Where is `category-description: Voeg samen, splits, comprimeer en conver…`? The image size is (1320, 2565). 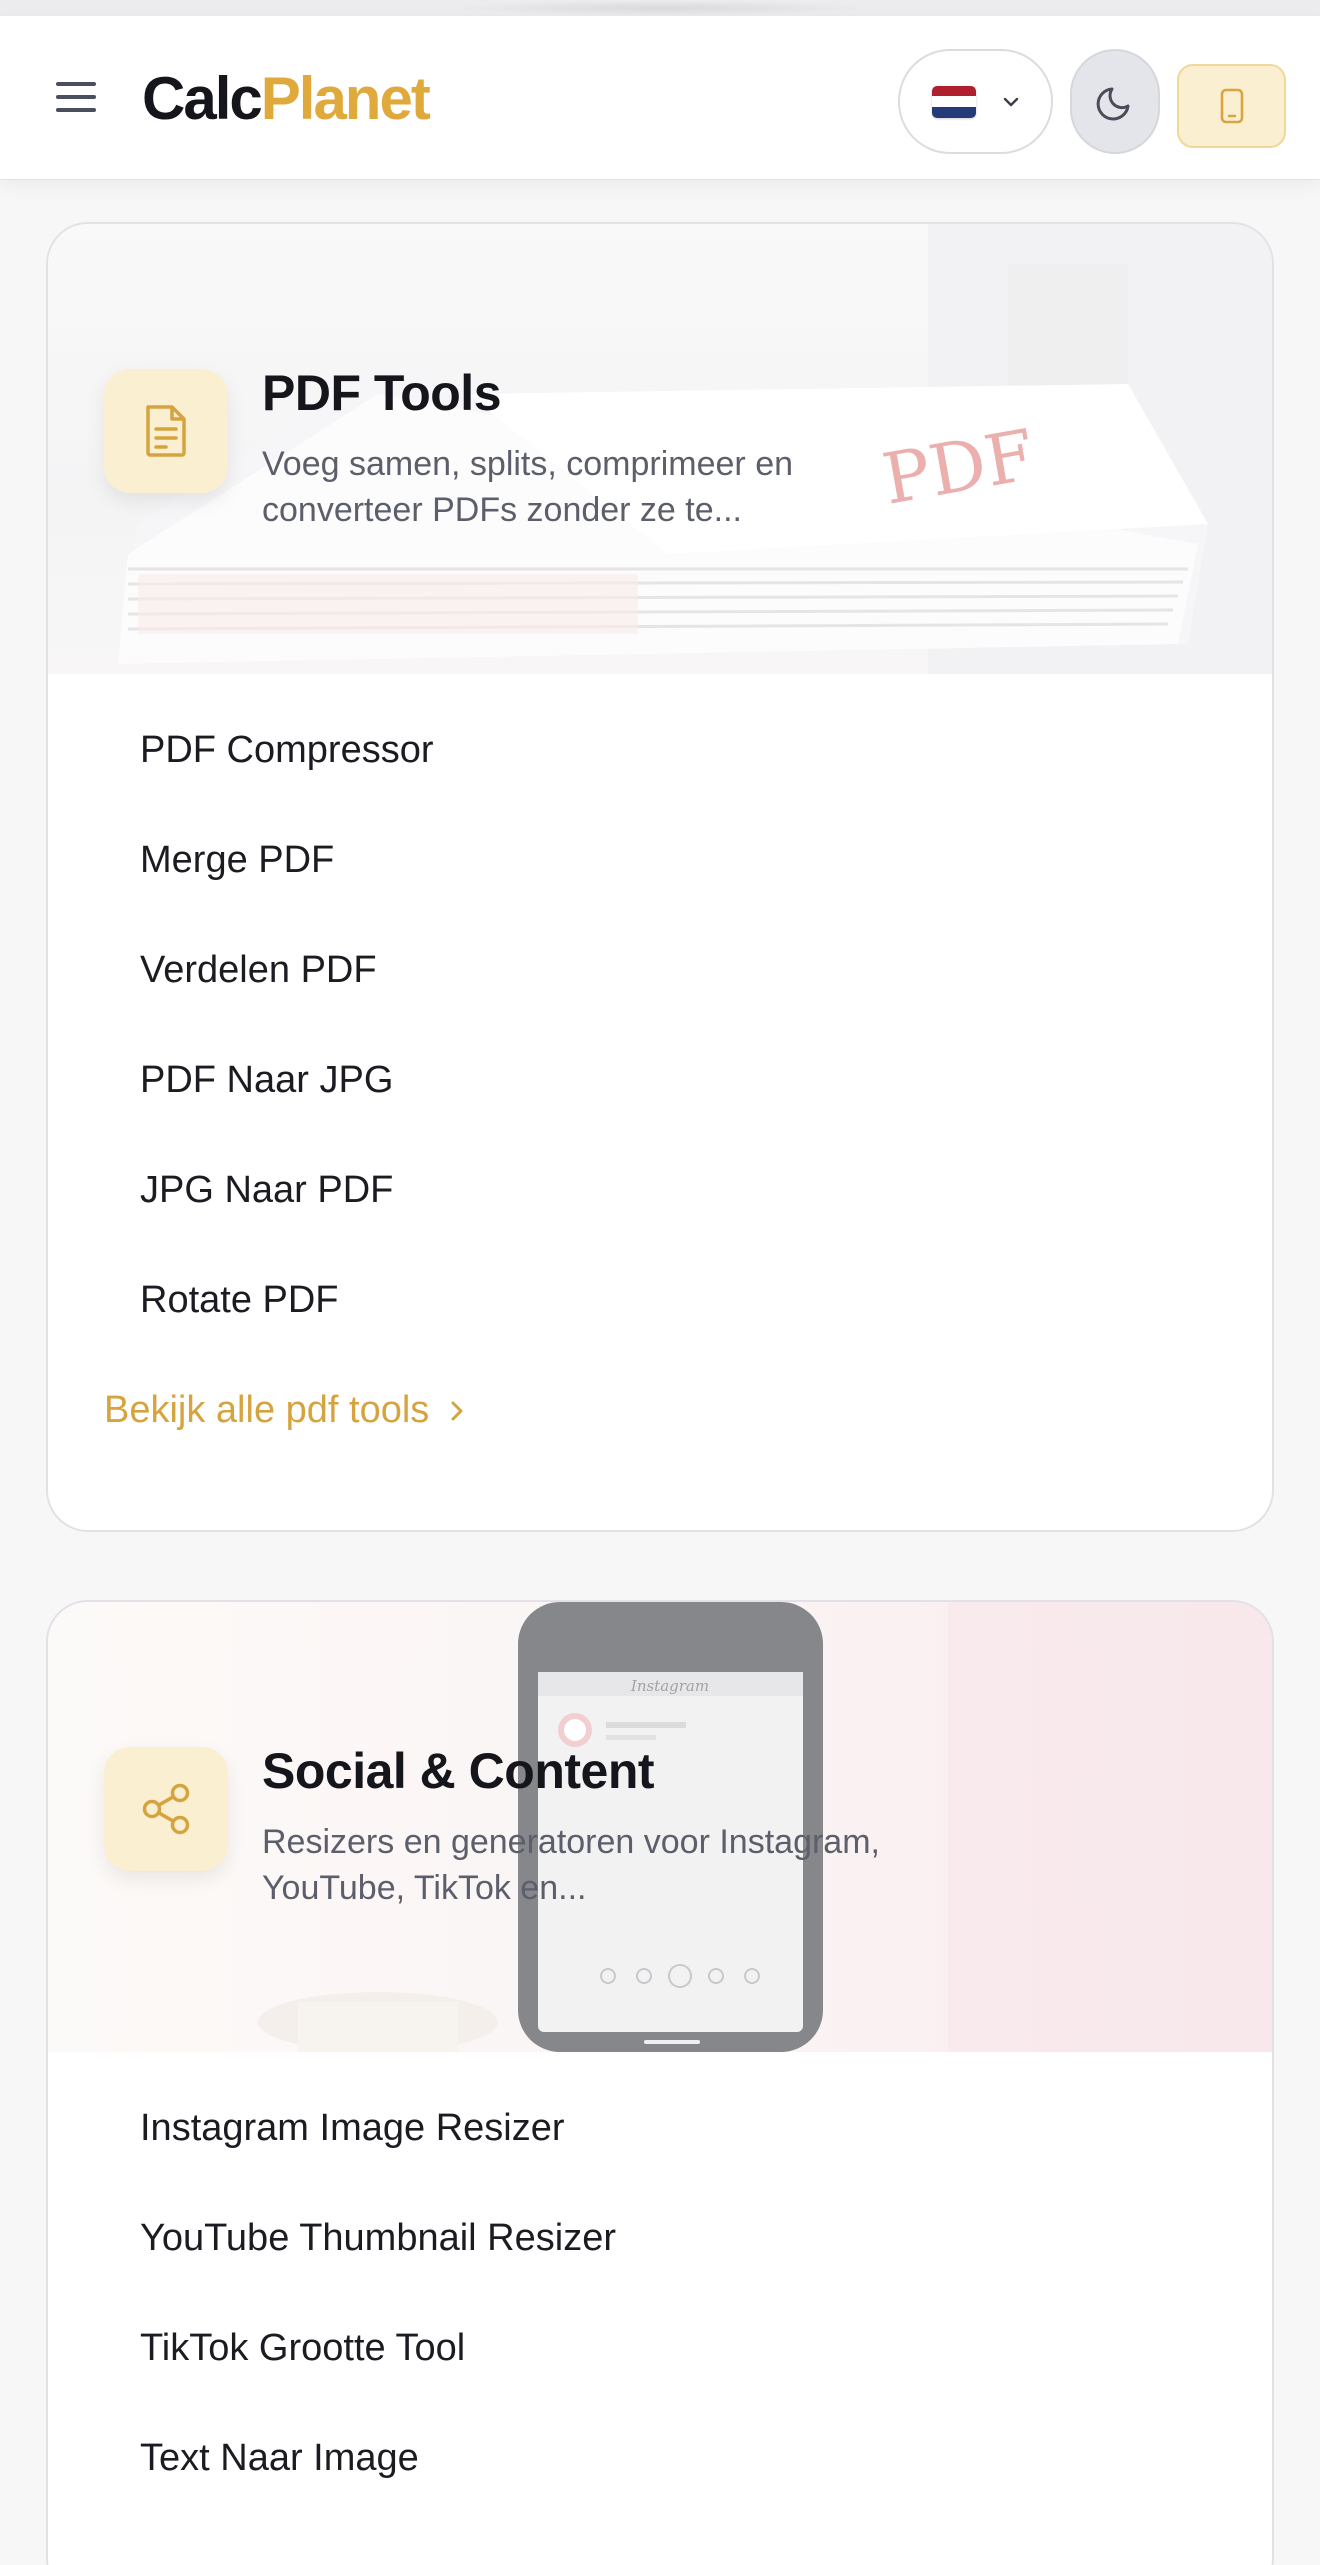
category-description: Voeg samen, splits, comprimeer en conver… is located at coordinates (528, 487).